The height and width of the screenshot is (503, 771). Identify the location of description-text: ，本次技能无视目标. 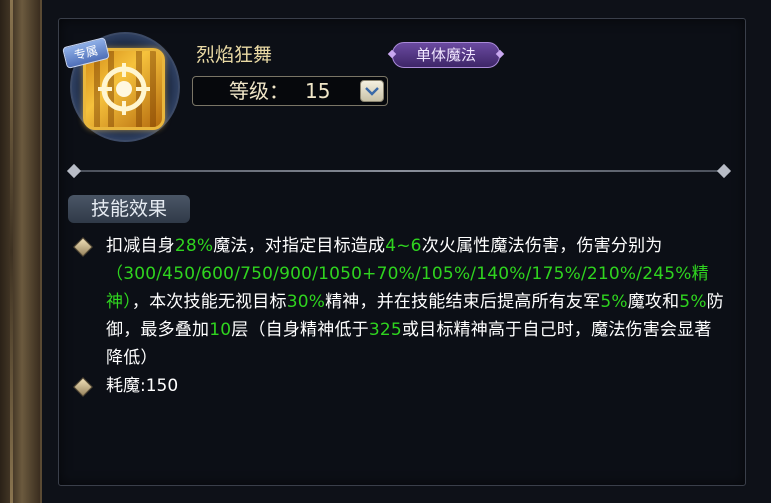
(209, 302).